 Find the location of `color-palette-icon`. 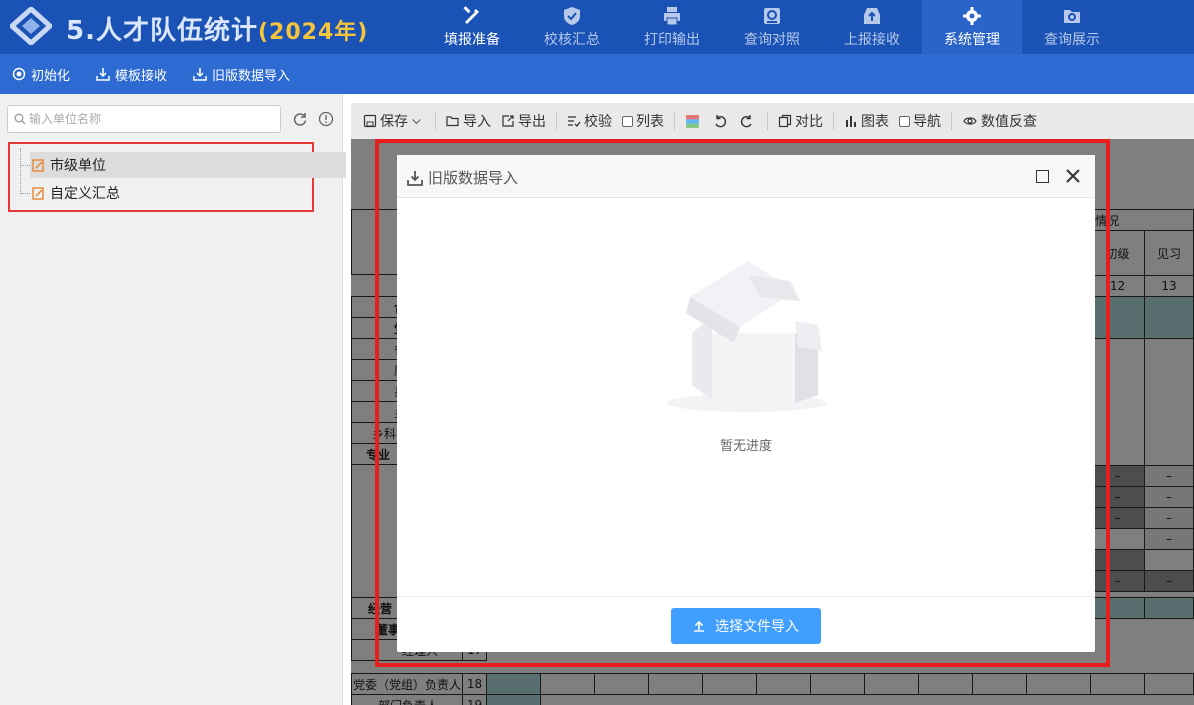

color-palette-icon is located at coordinates (692, 121).